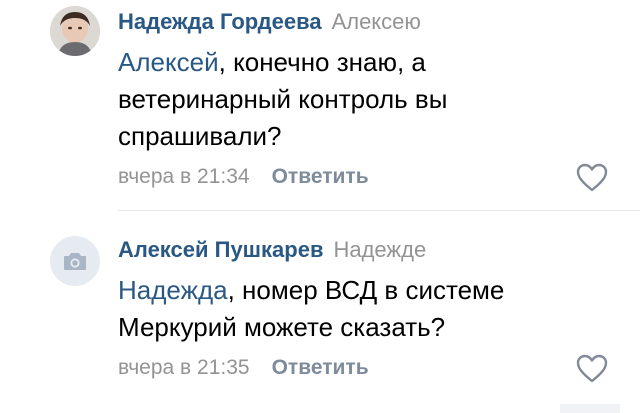 The width and height of the screenshot is (640, 413). I want to click on comment-meta: вчера в 21:34 Ответить, so click(243, 177).